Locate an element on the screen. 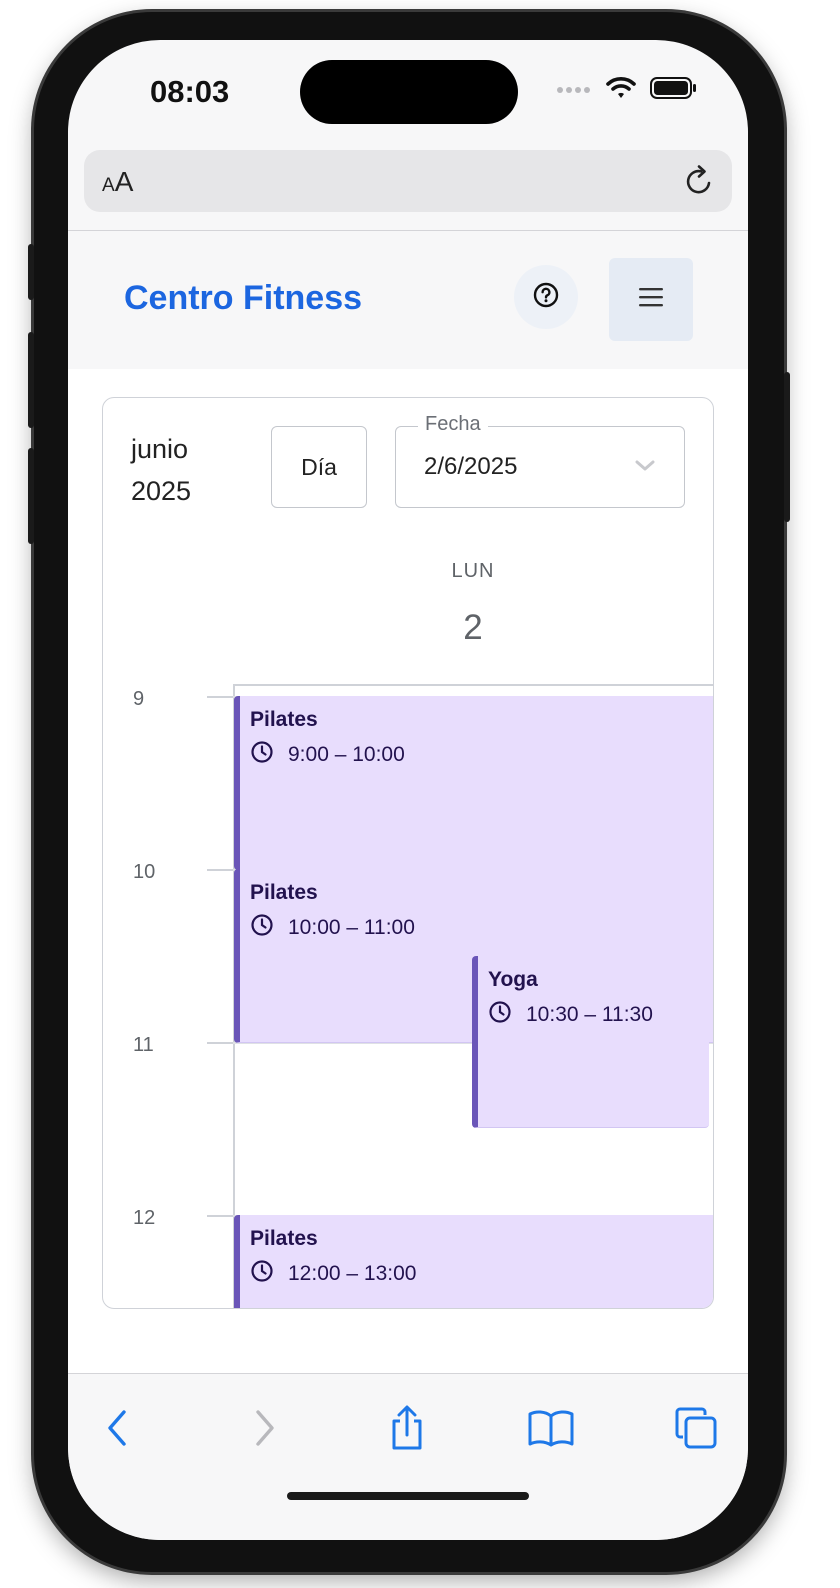 The image size is (840, 1588). dynamic-island is located at coordinates (409, 92).